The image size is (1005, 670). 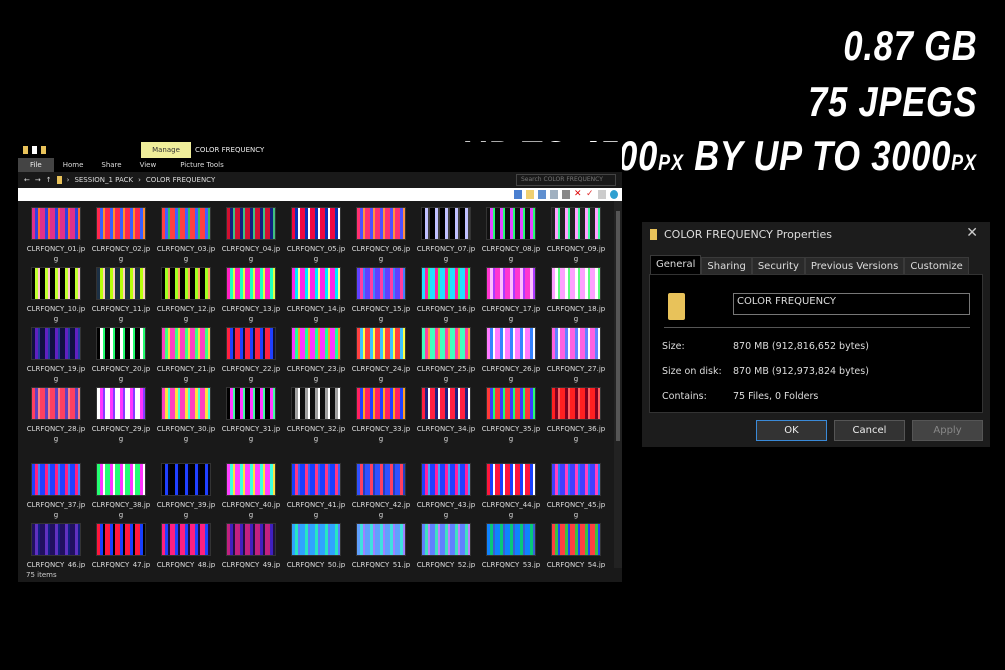 I want to click on file-item: CLRFQNCY_39.jp g, so click(x=186, y=491).